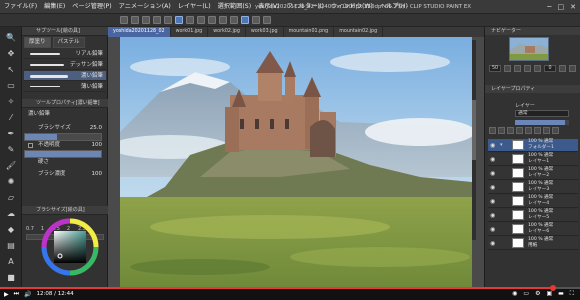 This screenshot has width=580, height=300. What do you see at coordinates (533, 201) in the screenshot?
I see `layer-row: ◉ 100 % 通常 レイヤー4` at bounding box center [533, 201].